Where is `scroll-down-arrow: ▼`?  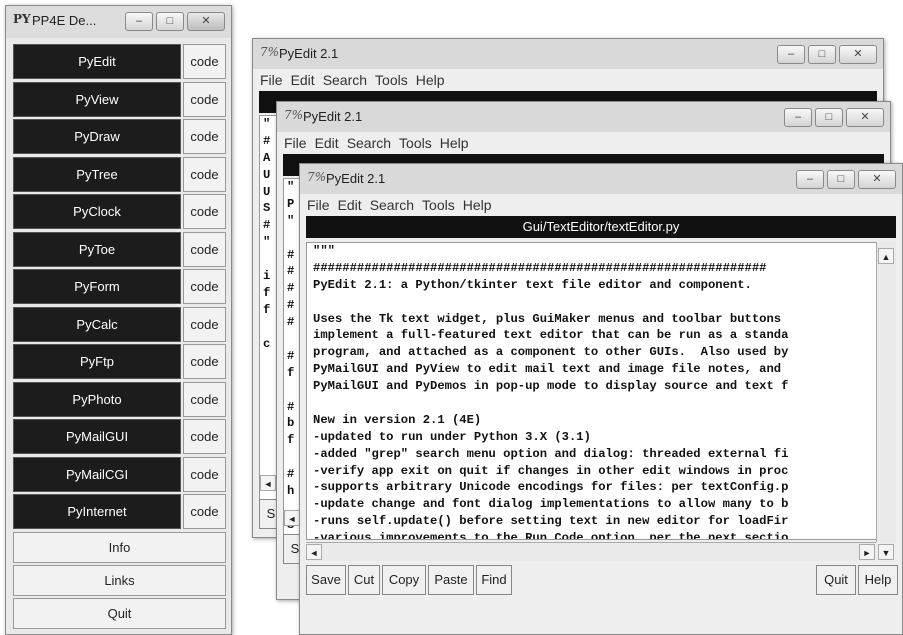
scroll-down-arrow: ▼ is located at coordinates (886, 552).